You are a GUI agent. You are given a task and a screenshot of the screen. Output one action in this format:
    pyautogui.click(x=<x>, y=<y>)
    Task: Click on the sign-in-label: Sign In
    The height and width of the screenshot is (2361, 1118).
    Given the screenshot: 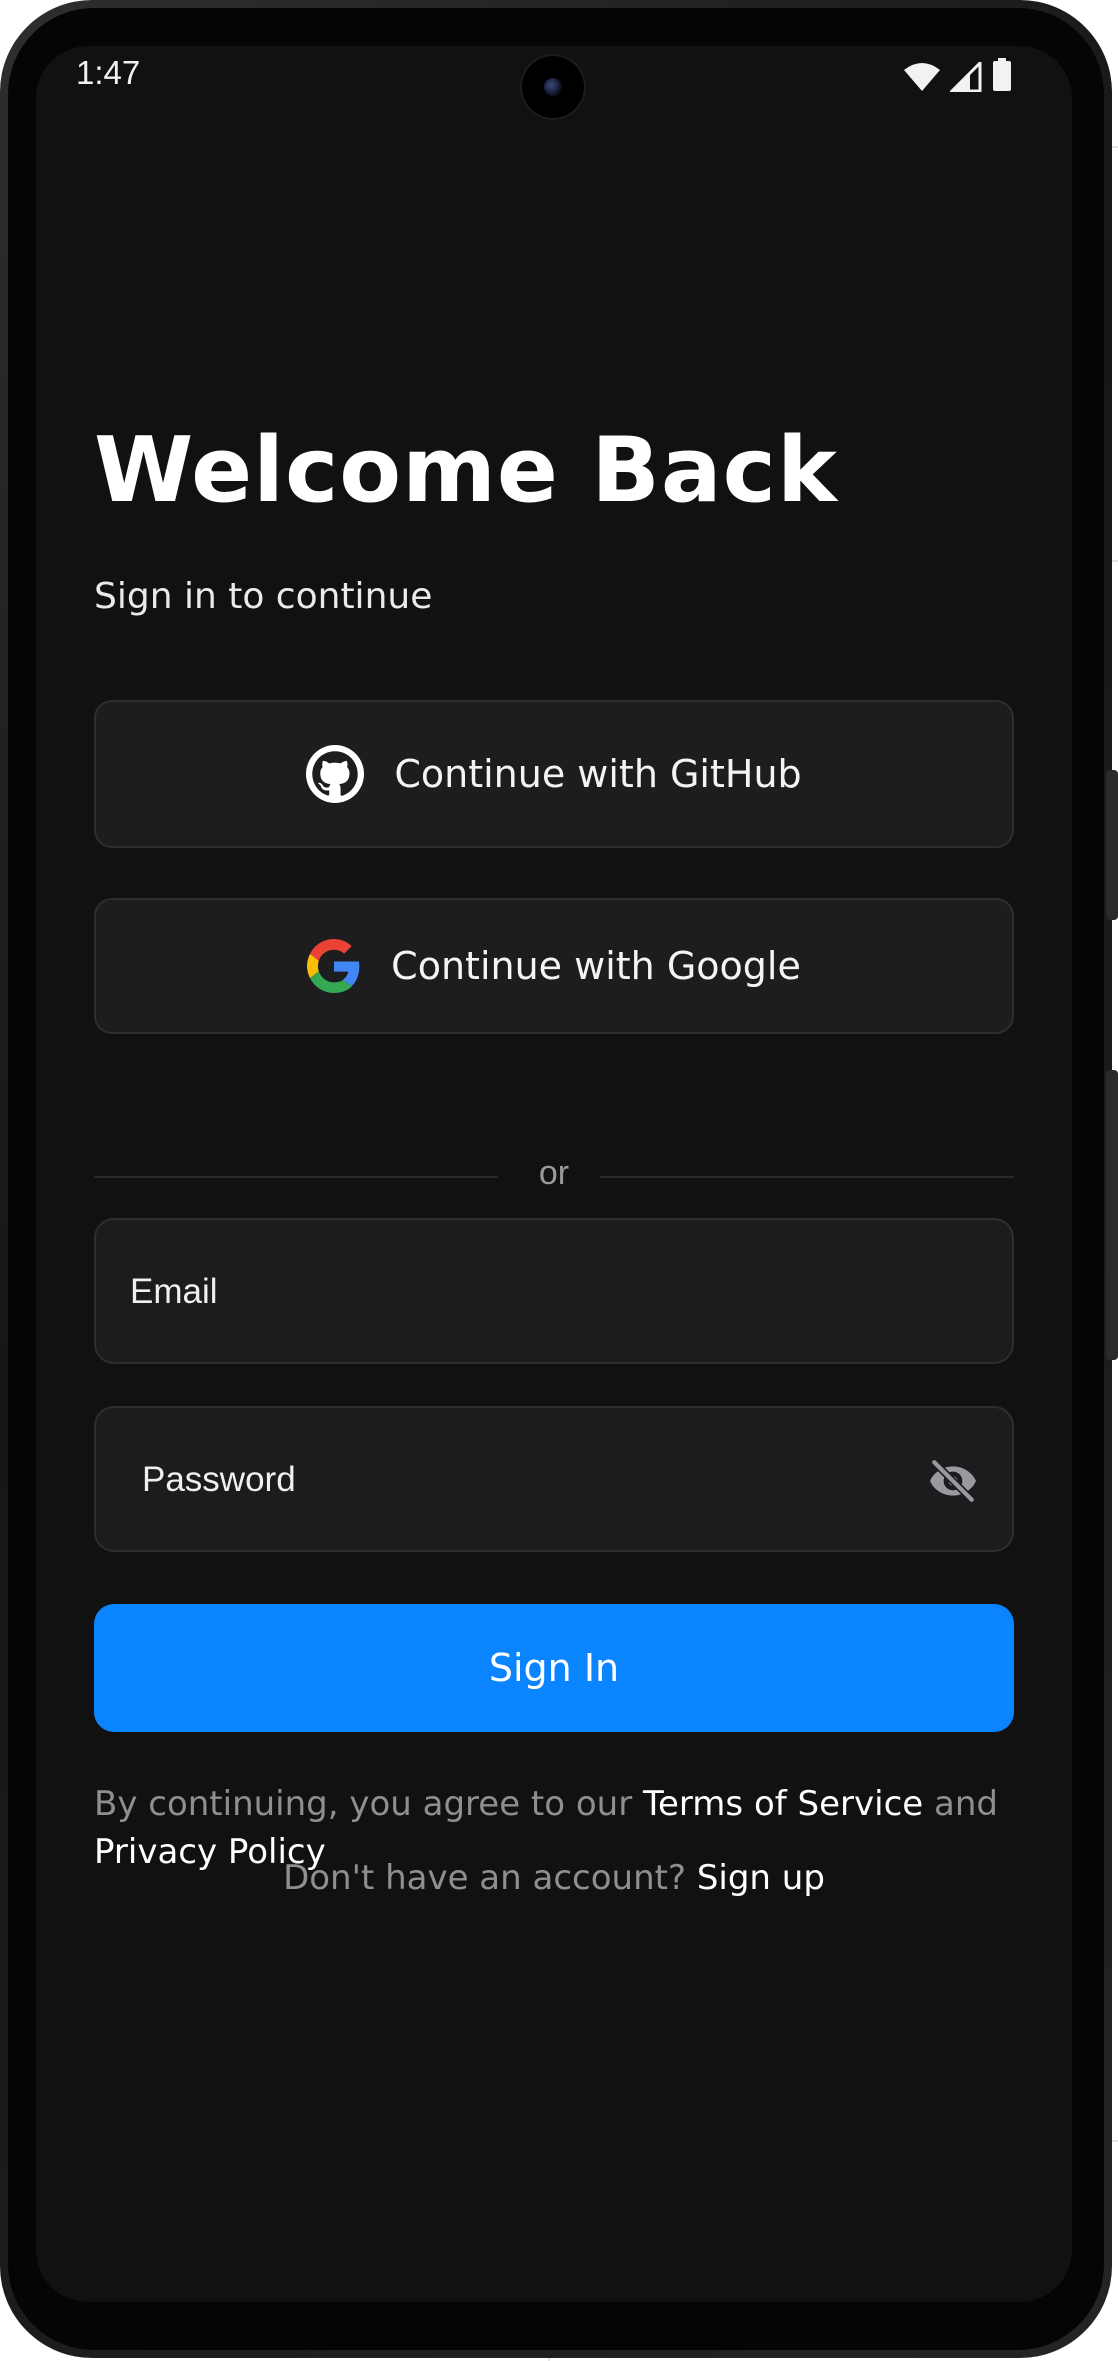 What is the action you would take?
    pyautogui.click(x=554, y=1668)
    